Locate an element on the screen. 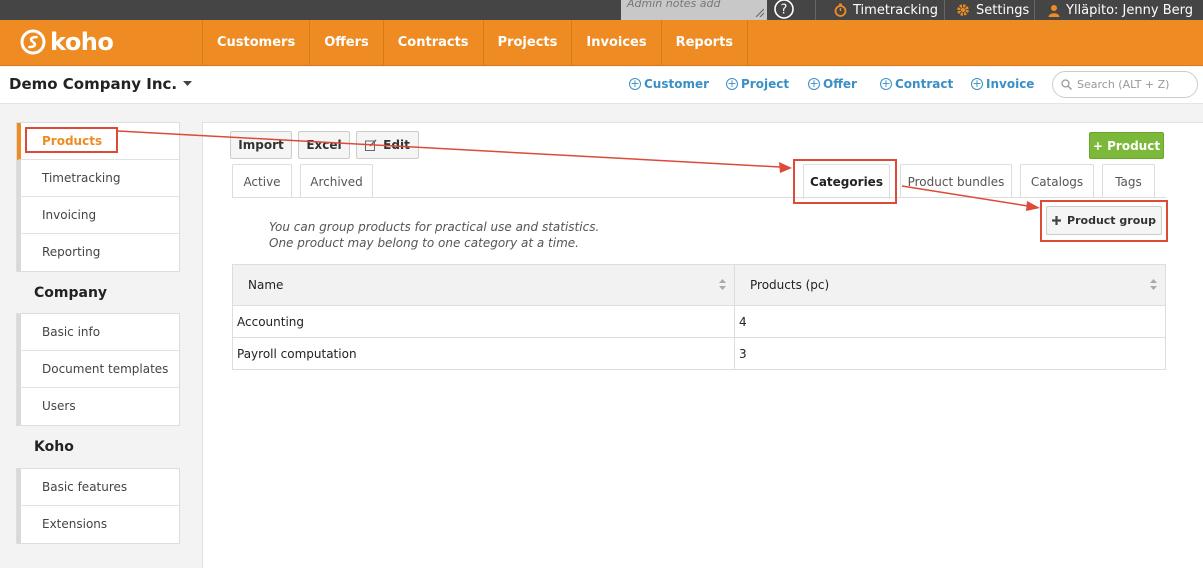  tab-active: Active is located at coordinates (262, 181).